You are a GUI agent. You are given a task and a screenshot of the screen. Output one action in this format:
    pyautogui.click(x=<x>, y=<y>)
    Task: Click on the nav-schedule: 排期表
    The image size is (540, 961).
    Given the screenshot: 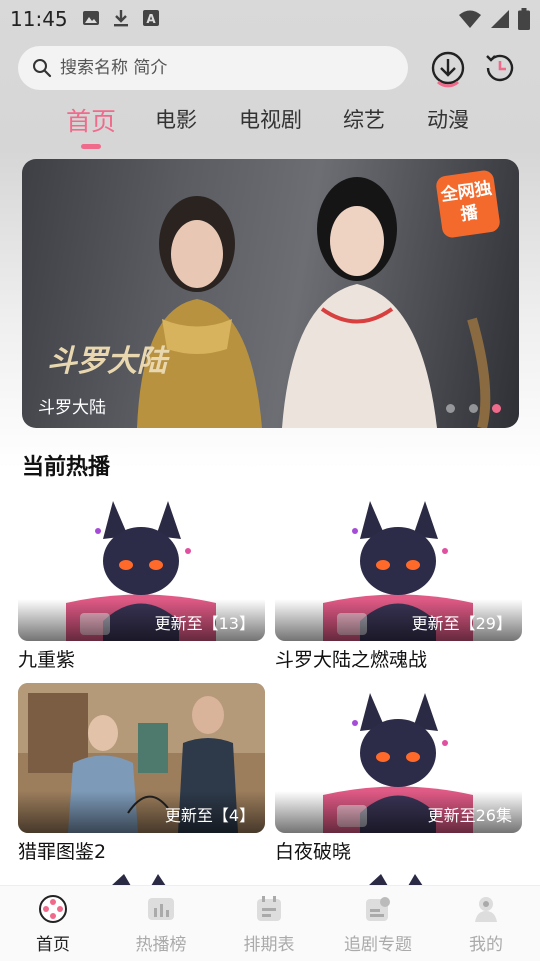 What is the action you would take?
    pyautogui.click(x=269, y=924)
    